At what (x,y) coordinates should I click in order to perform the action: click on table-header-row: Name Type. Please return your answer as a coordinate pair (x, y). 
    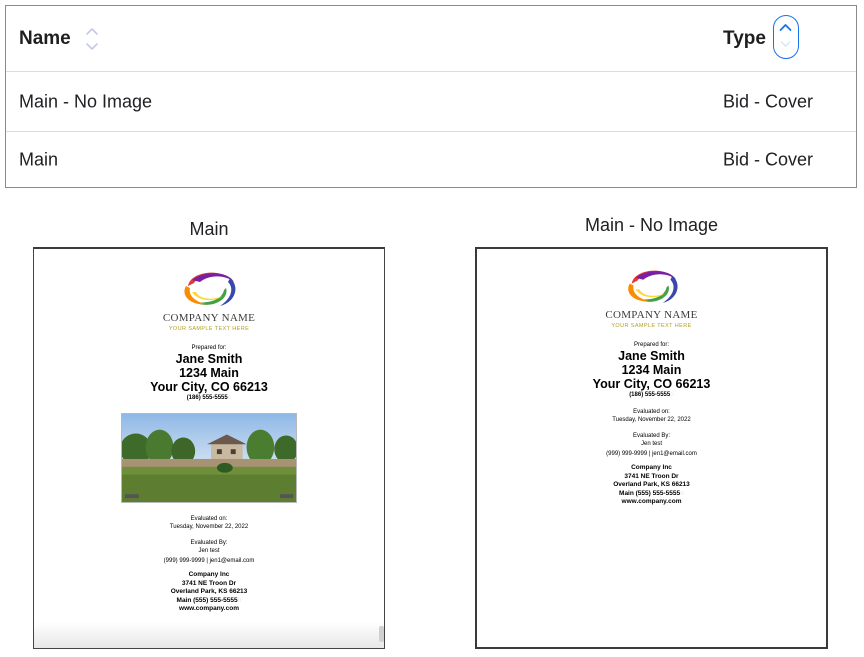
    Looking at the image, I should click on (431, 39).